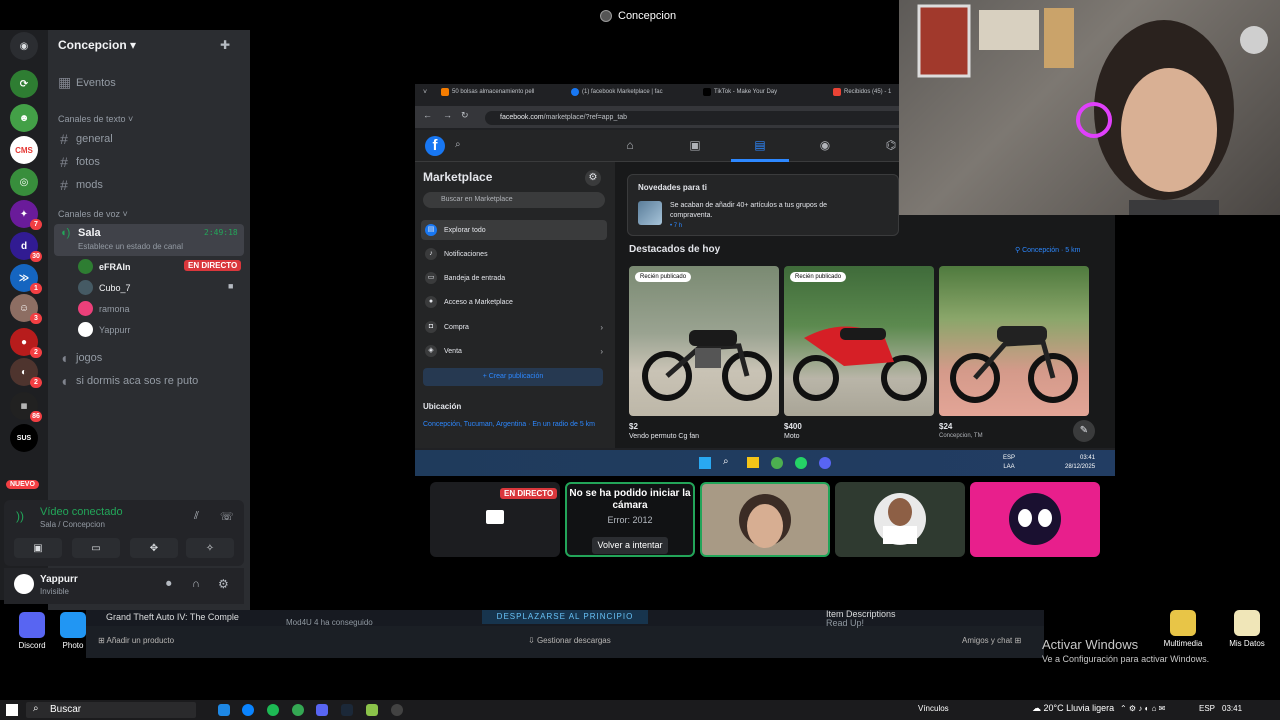  I want to click on events-item: ▦ Eventos, so click(87, 82).